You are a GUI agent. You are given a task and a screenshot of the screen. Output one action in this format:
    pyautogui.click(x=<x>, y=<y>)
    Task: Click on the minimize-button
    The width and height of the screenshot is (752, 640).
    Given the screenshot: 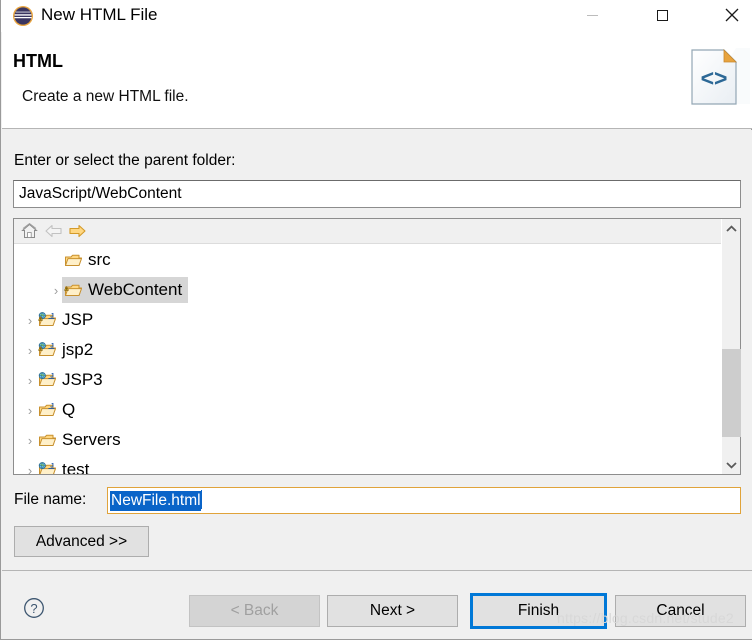 What is the action you would take?
    pyautogui.click(x=592, y=15)
    